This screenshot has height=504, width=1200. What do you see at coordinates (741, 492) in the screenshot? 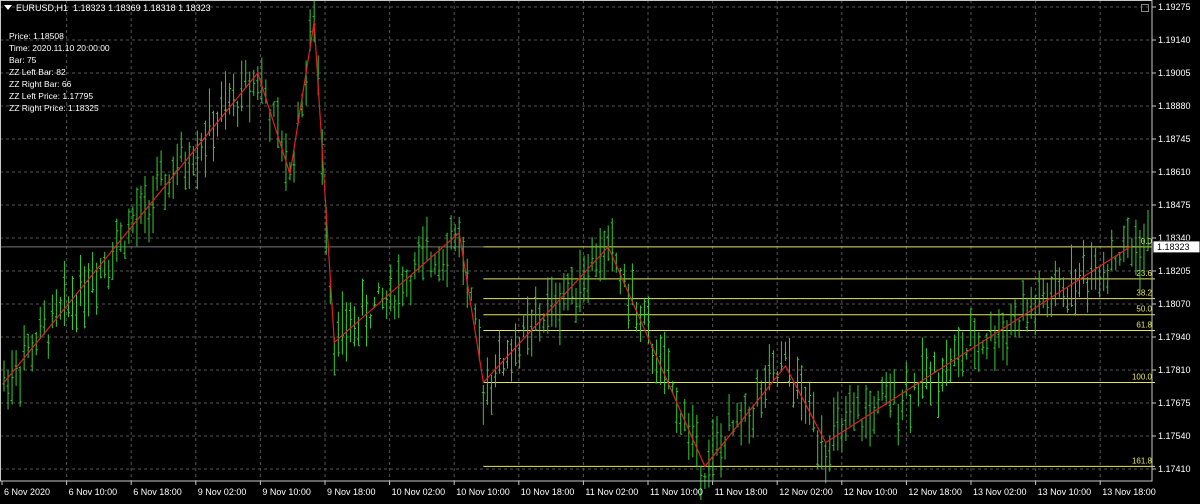
I see `x-tick-label: 11 Nov 18:00` at bounding box center [741, 492].